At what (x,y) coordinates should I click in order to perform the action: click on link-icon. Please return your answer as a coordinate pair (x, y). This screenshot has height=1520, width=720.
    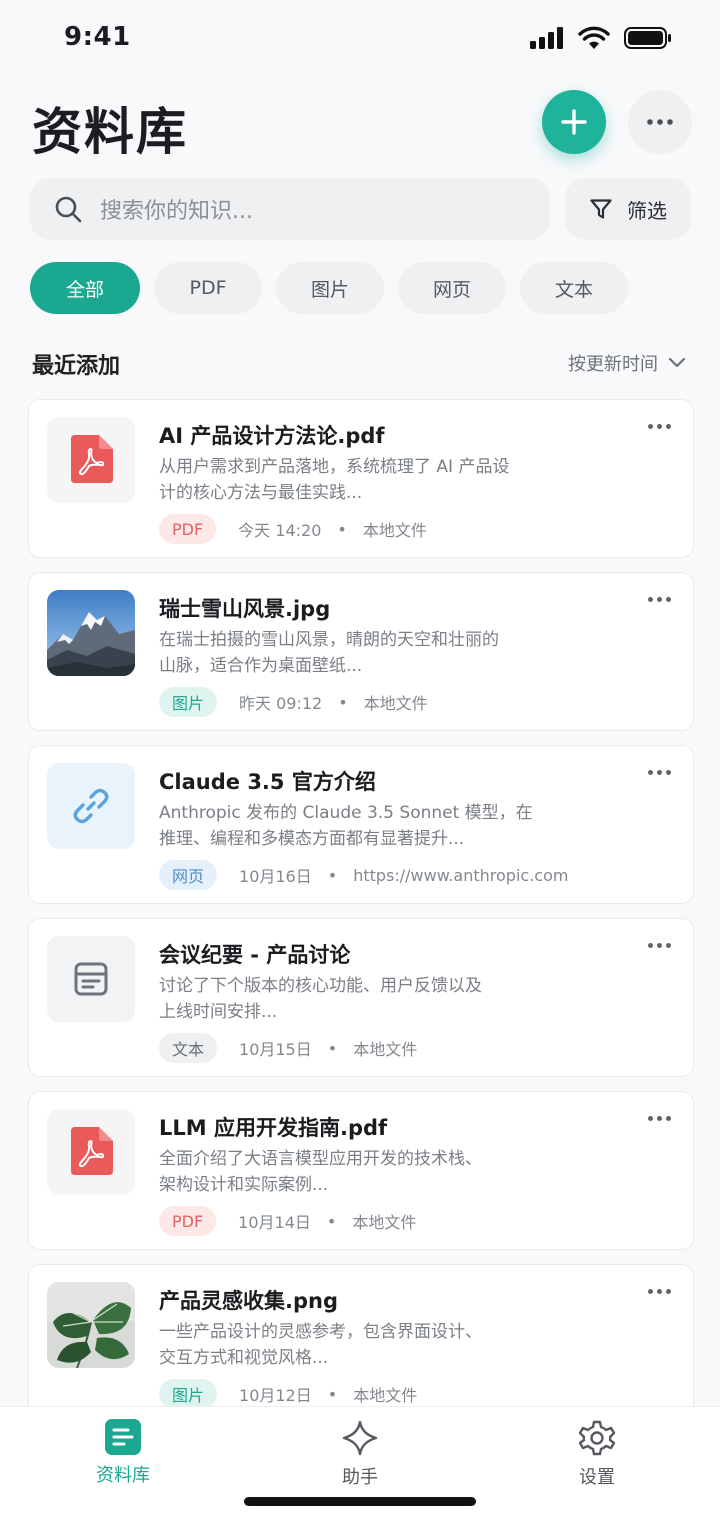
    Looking at the image, I should click on (91, 806).